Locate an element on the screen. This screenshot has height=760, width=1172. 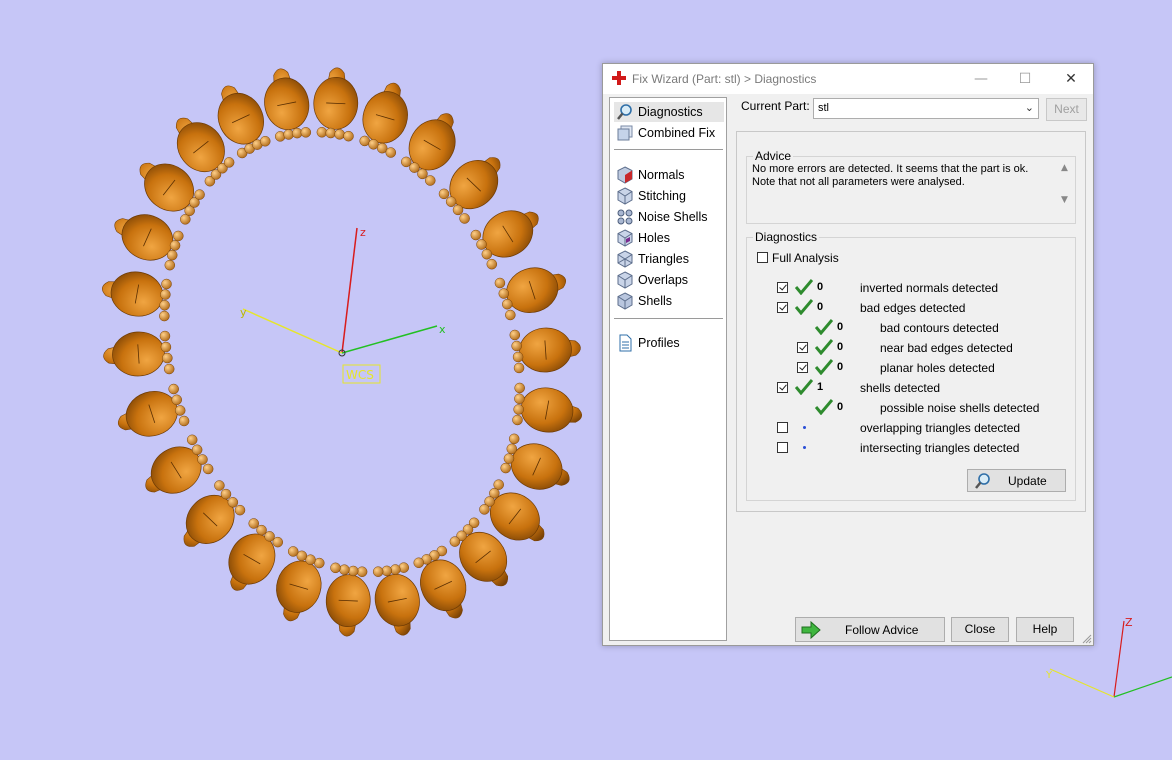
planar-holes-count: 0 is located at coordinates (840, 367).